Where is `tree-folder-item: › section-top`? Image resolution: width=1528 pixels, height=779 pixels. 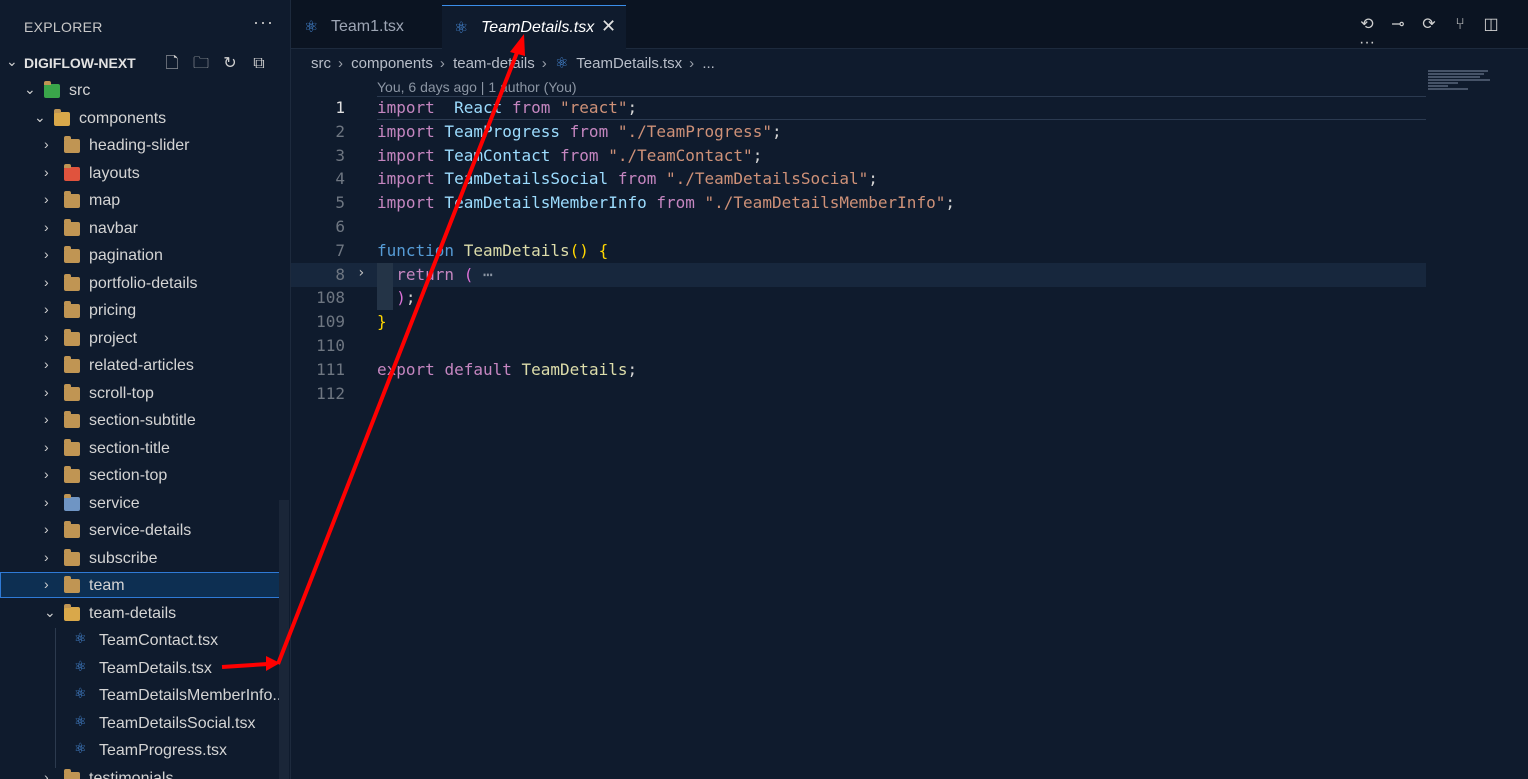
tree-folder-item: › section-top is located at coordinates (145, 475).